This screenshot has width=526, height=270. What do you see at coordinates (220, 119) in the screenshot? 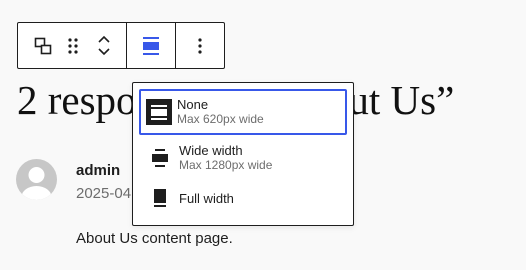
I see `option-description: Max 620px wide` at bounding box center [220, 119].